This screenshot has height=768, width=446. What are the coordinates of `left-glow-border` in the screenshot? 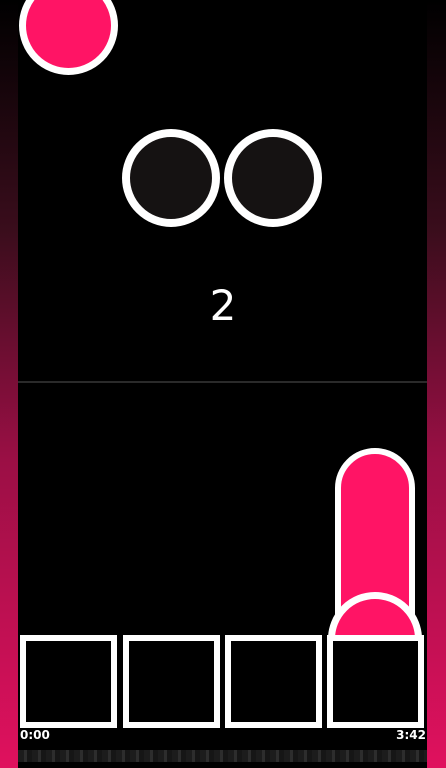 It's located at (9, 384).